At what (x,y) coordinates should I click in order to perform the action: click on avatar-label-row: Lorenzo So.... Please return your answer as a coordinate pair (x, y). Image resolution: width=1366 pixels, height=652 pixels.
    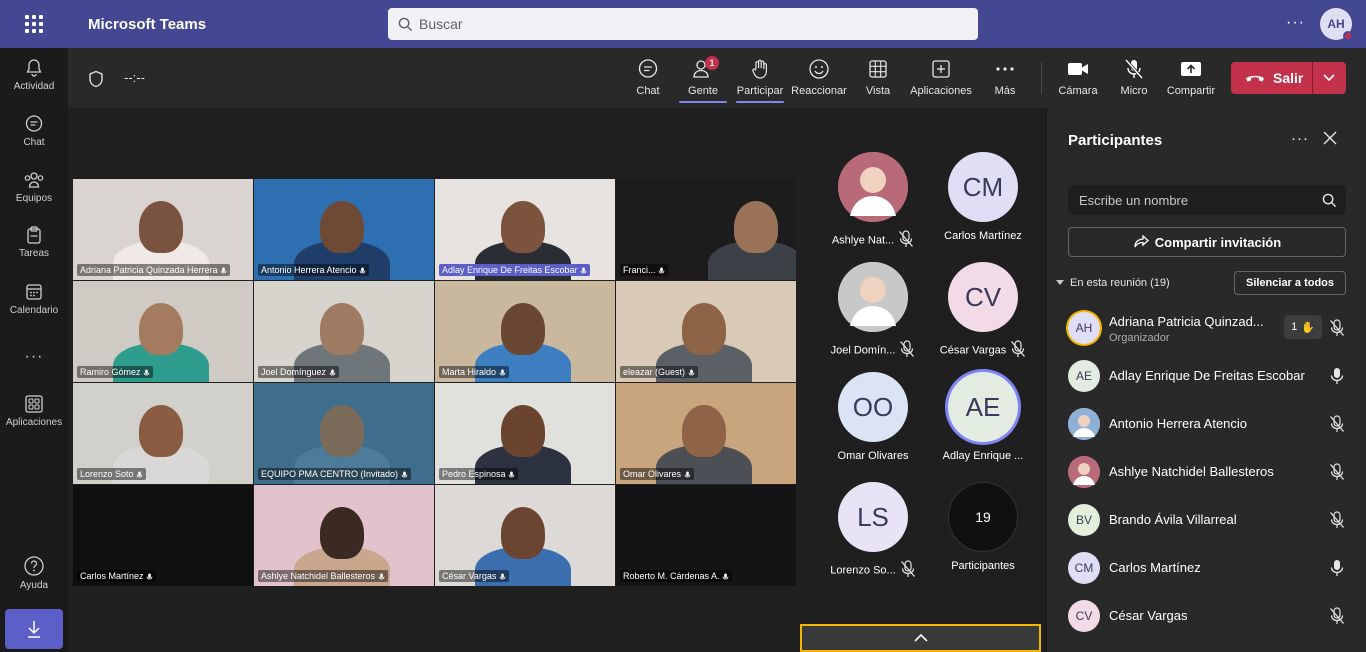
    Looking at the image, I should click on (873, 570).